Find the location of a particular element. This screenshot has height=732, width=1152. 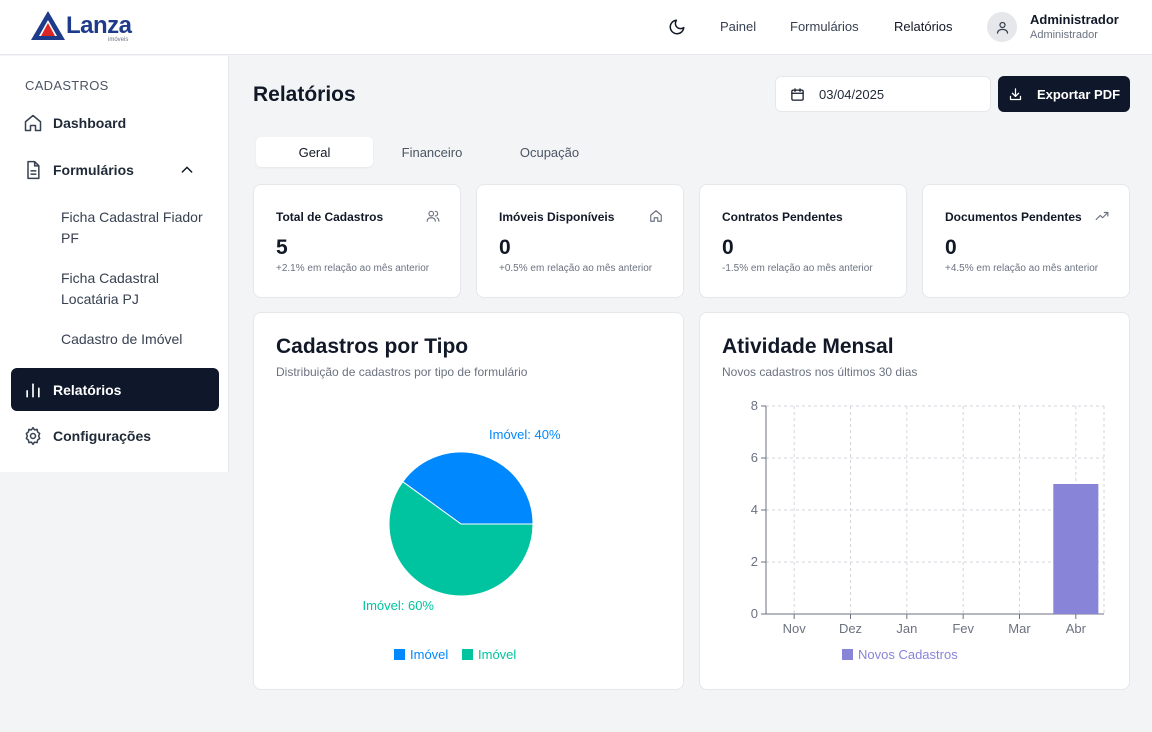

bar-chart-icon is located at coordinates (33, 389).